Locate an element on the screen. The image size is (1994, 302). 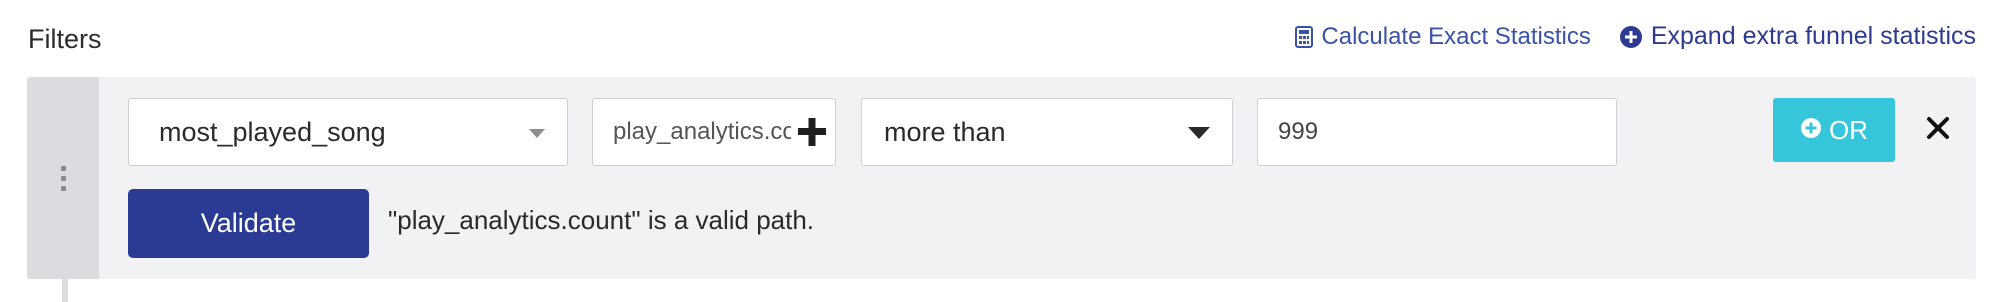
calculate-exact-statistics-link: Calculate Exact Statistics is located at coordinates (1443, 36).